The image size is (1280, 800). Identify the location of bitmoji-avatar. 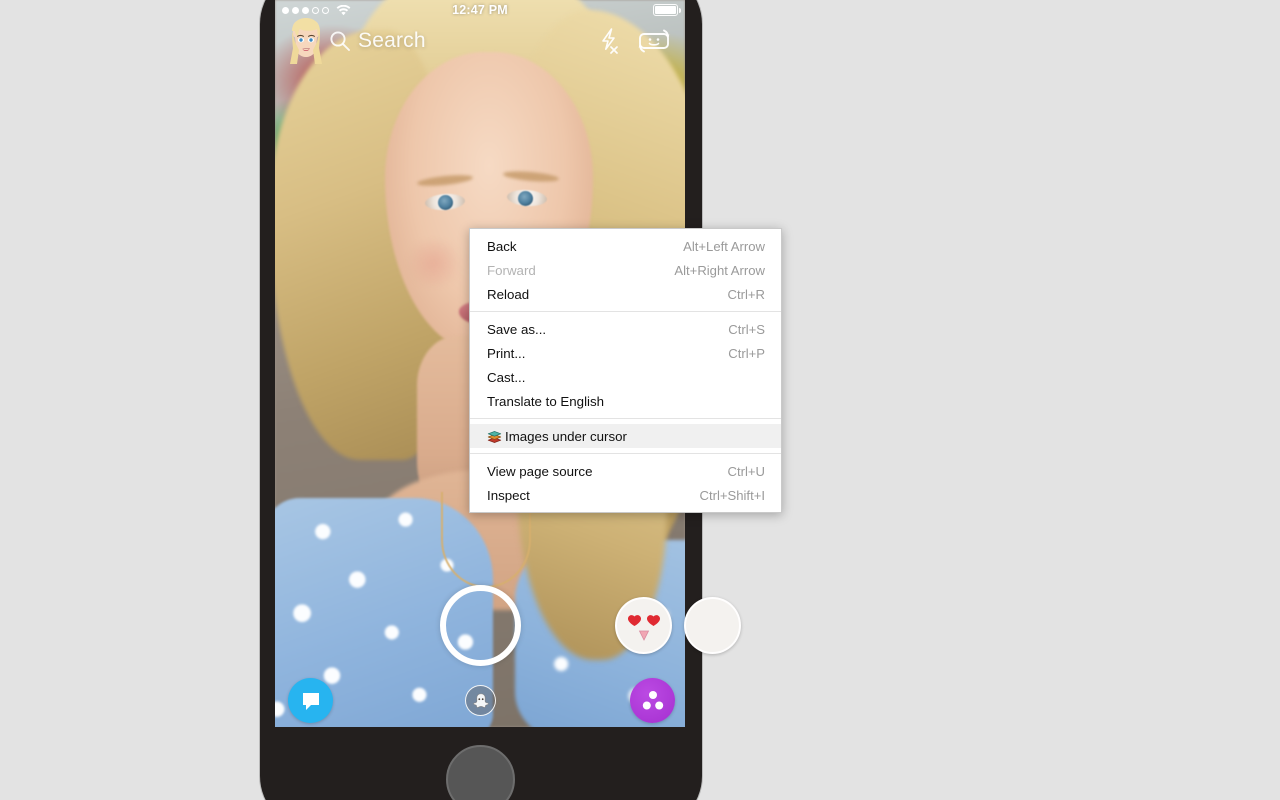
(306, 41).